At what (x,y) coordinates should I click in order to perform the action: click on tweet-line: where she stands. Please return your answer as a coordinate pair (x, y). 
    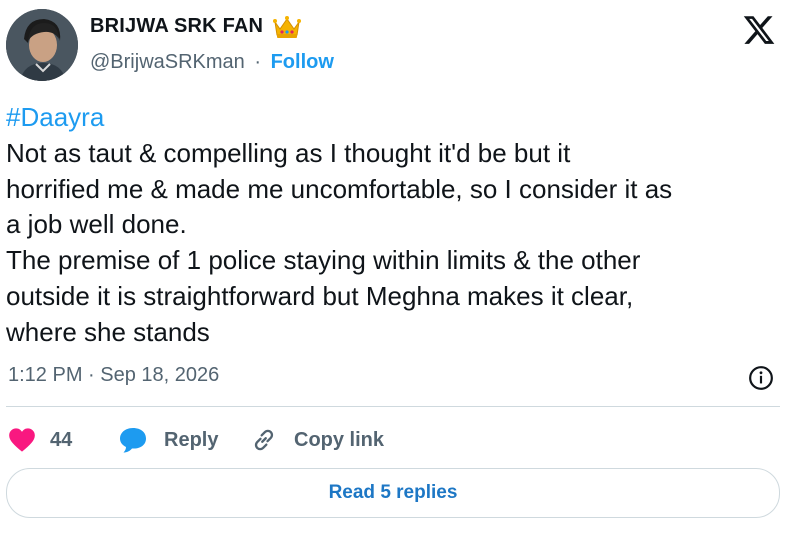
    Looking at the image, I should click on (108, 331).